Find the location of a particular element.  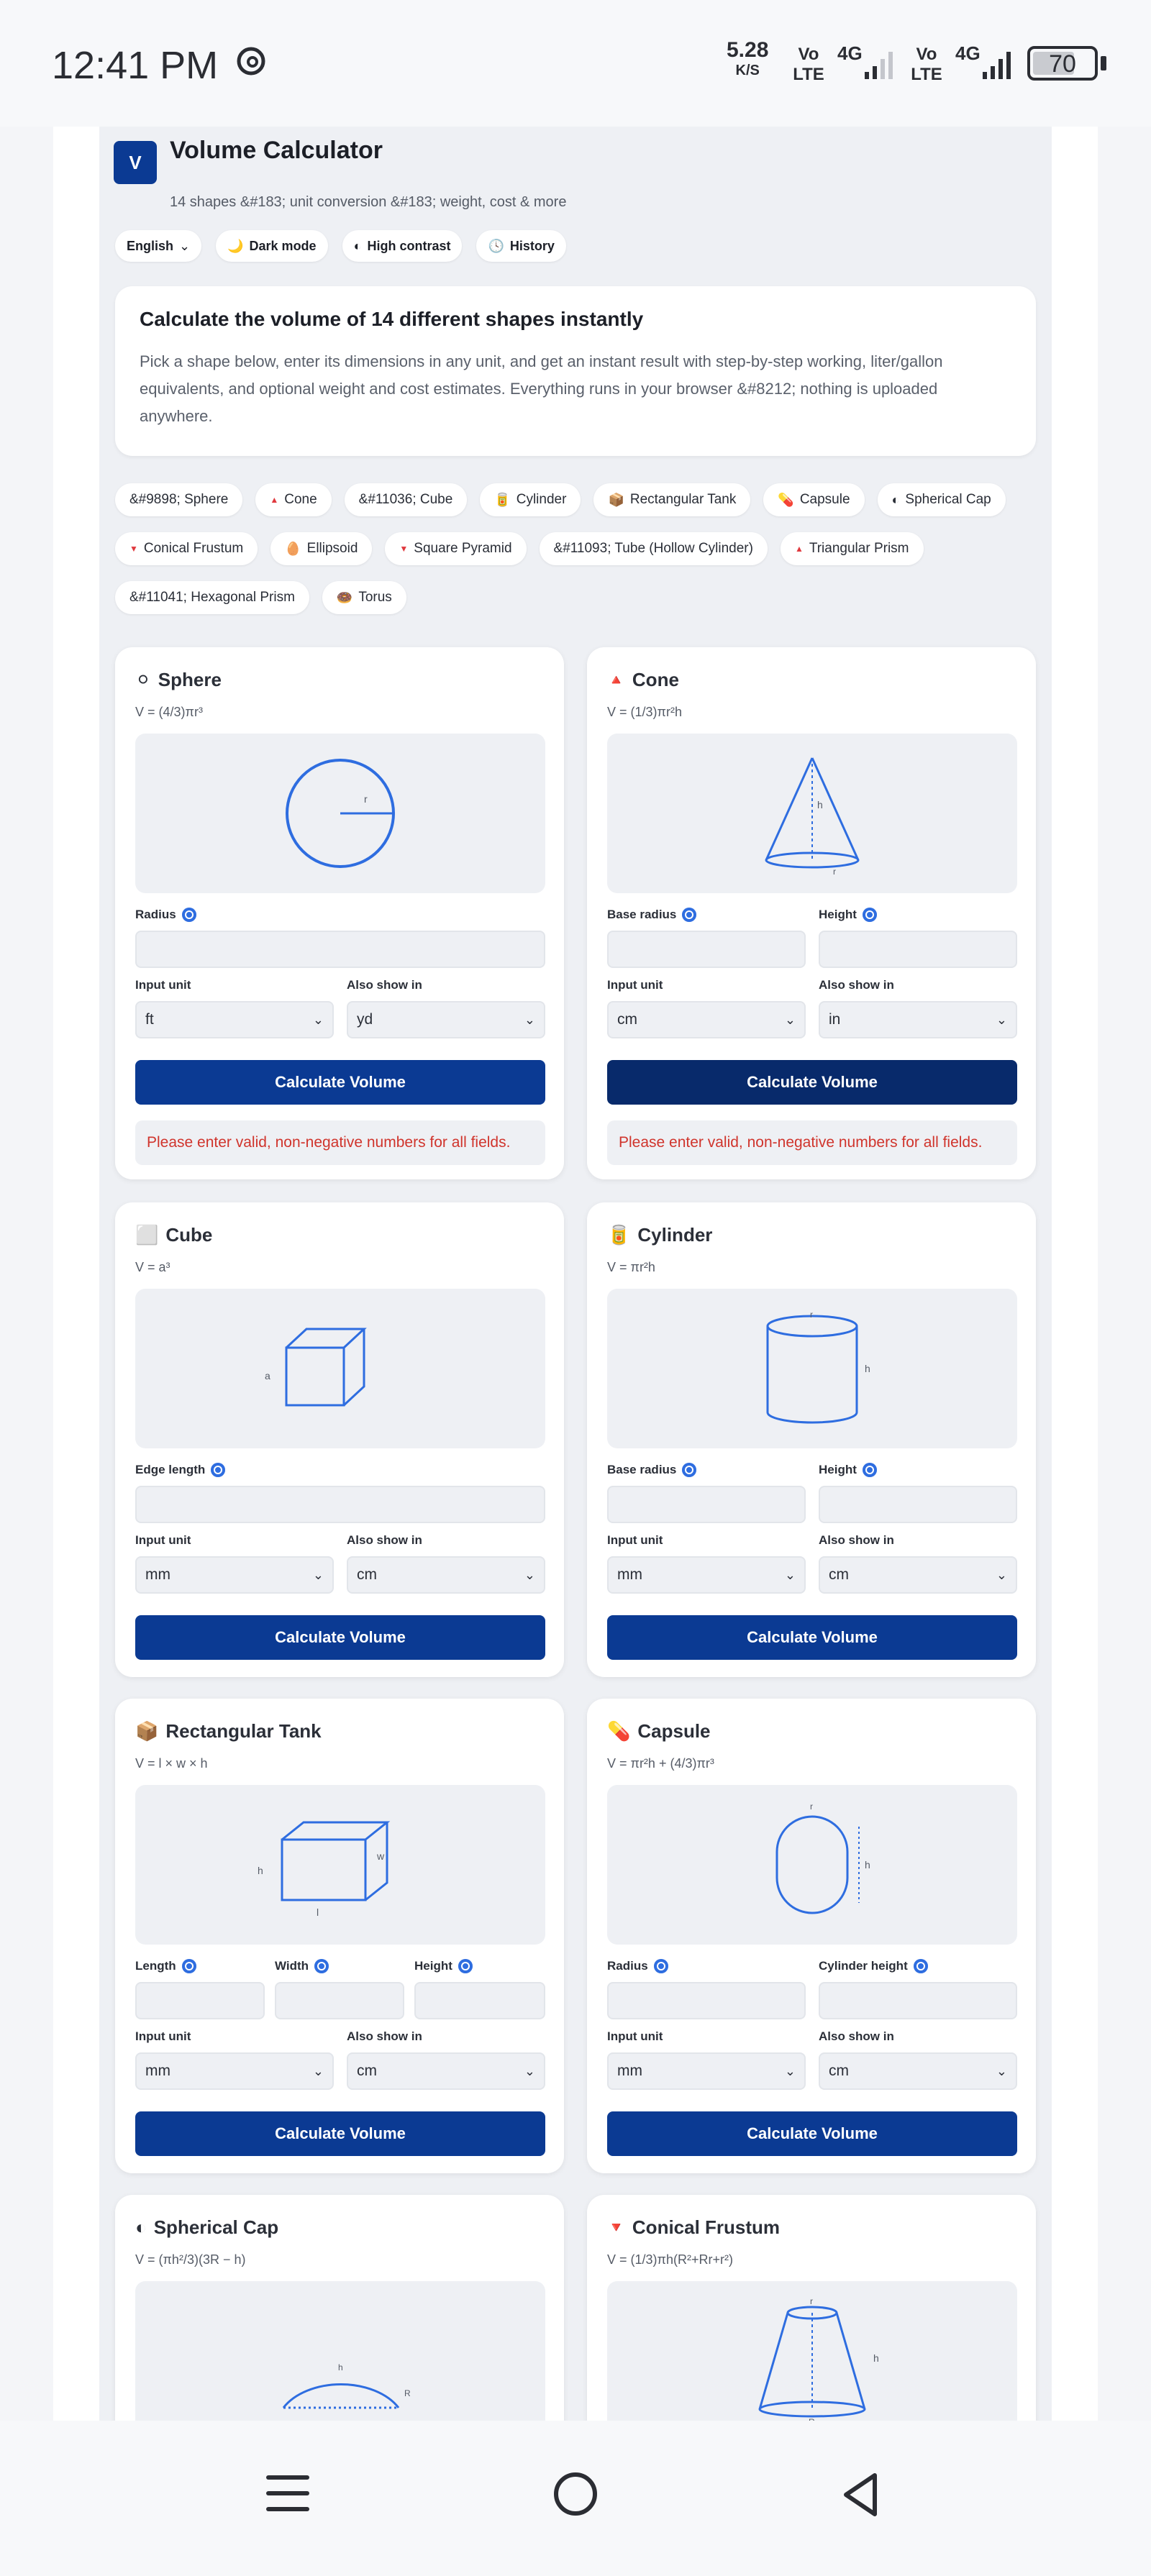

width-label: Width is located at coordinates (302, 1966).